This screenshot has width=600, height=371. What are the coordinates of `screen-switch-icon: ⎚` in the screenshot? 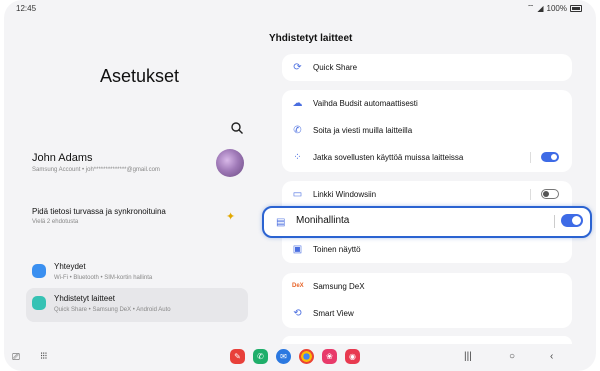 It's located at (16, 357).